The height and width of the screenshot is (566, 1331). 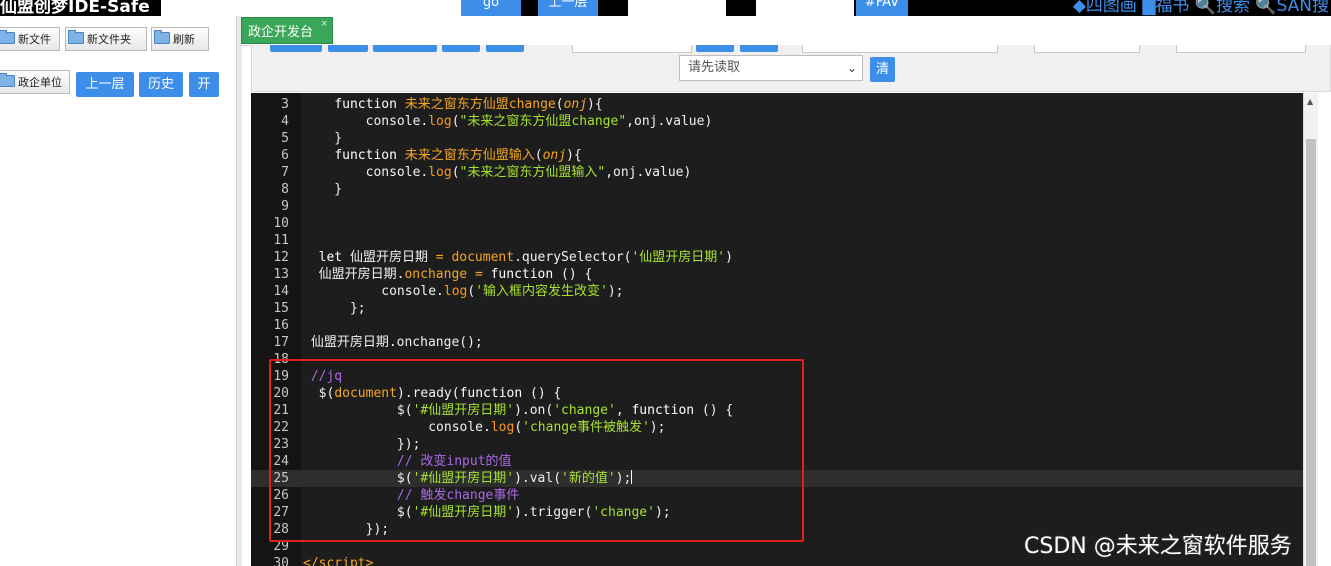 What do you see at coordinates (777, 274) in the screenshot?
I see `code-line: 13 仙盟开房日期.onchange = function () {` at bounding box center [777, 274].